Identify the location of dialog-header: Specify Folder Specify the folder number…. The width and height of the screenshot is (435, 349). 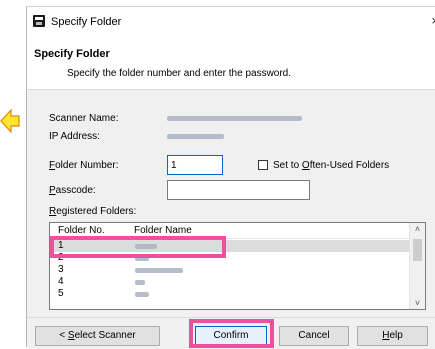
(231, 63).